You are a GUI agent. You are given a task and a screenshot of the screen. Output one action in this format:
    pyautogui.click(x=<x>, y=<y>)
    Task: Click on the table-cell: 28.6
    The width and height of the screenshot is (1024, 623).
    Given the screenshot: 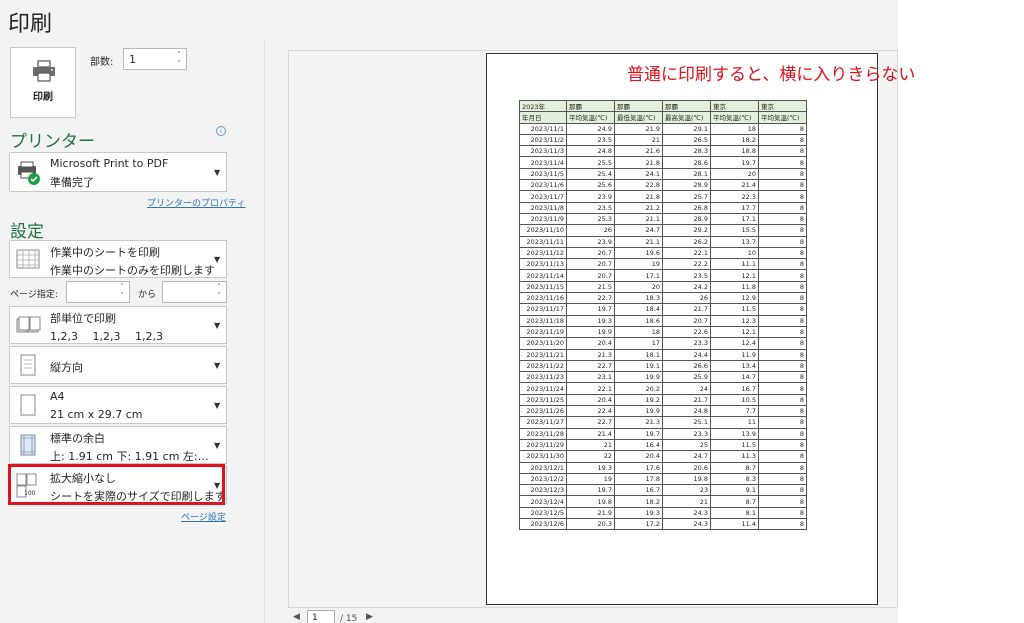 What is the action you would take?
    pyautogui.click(x=686, y=162)
    